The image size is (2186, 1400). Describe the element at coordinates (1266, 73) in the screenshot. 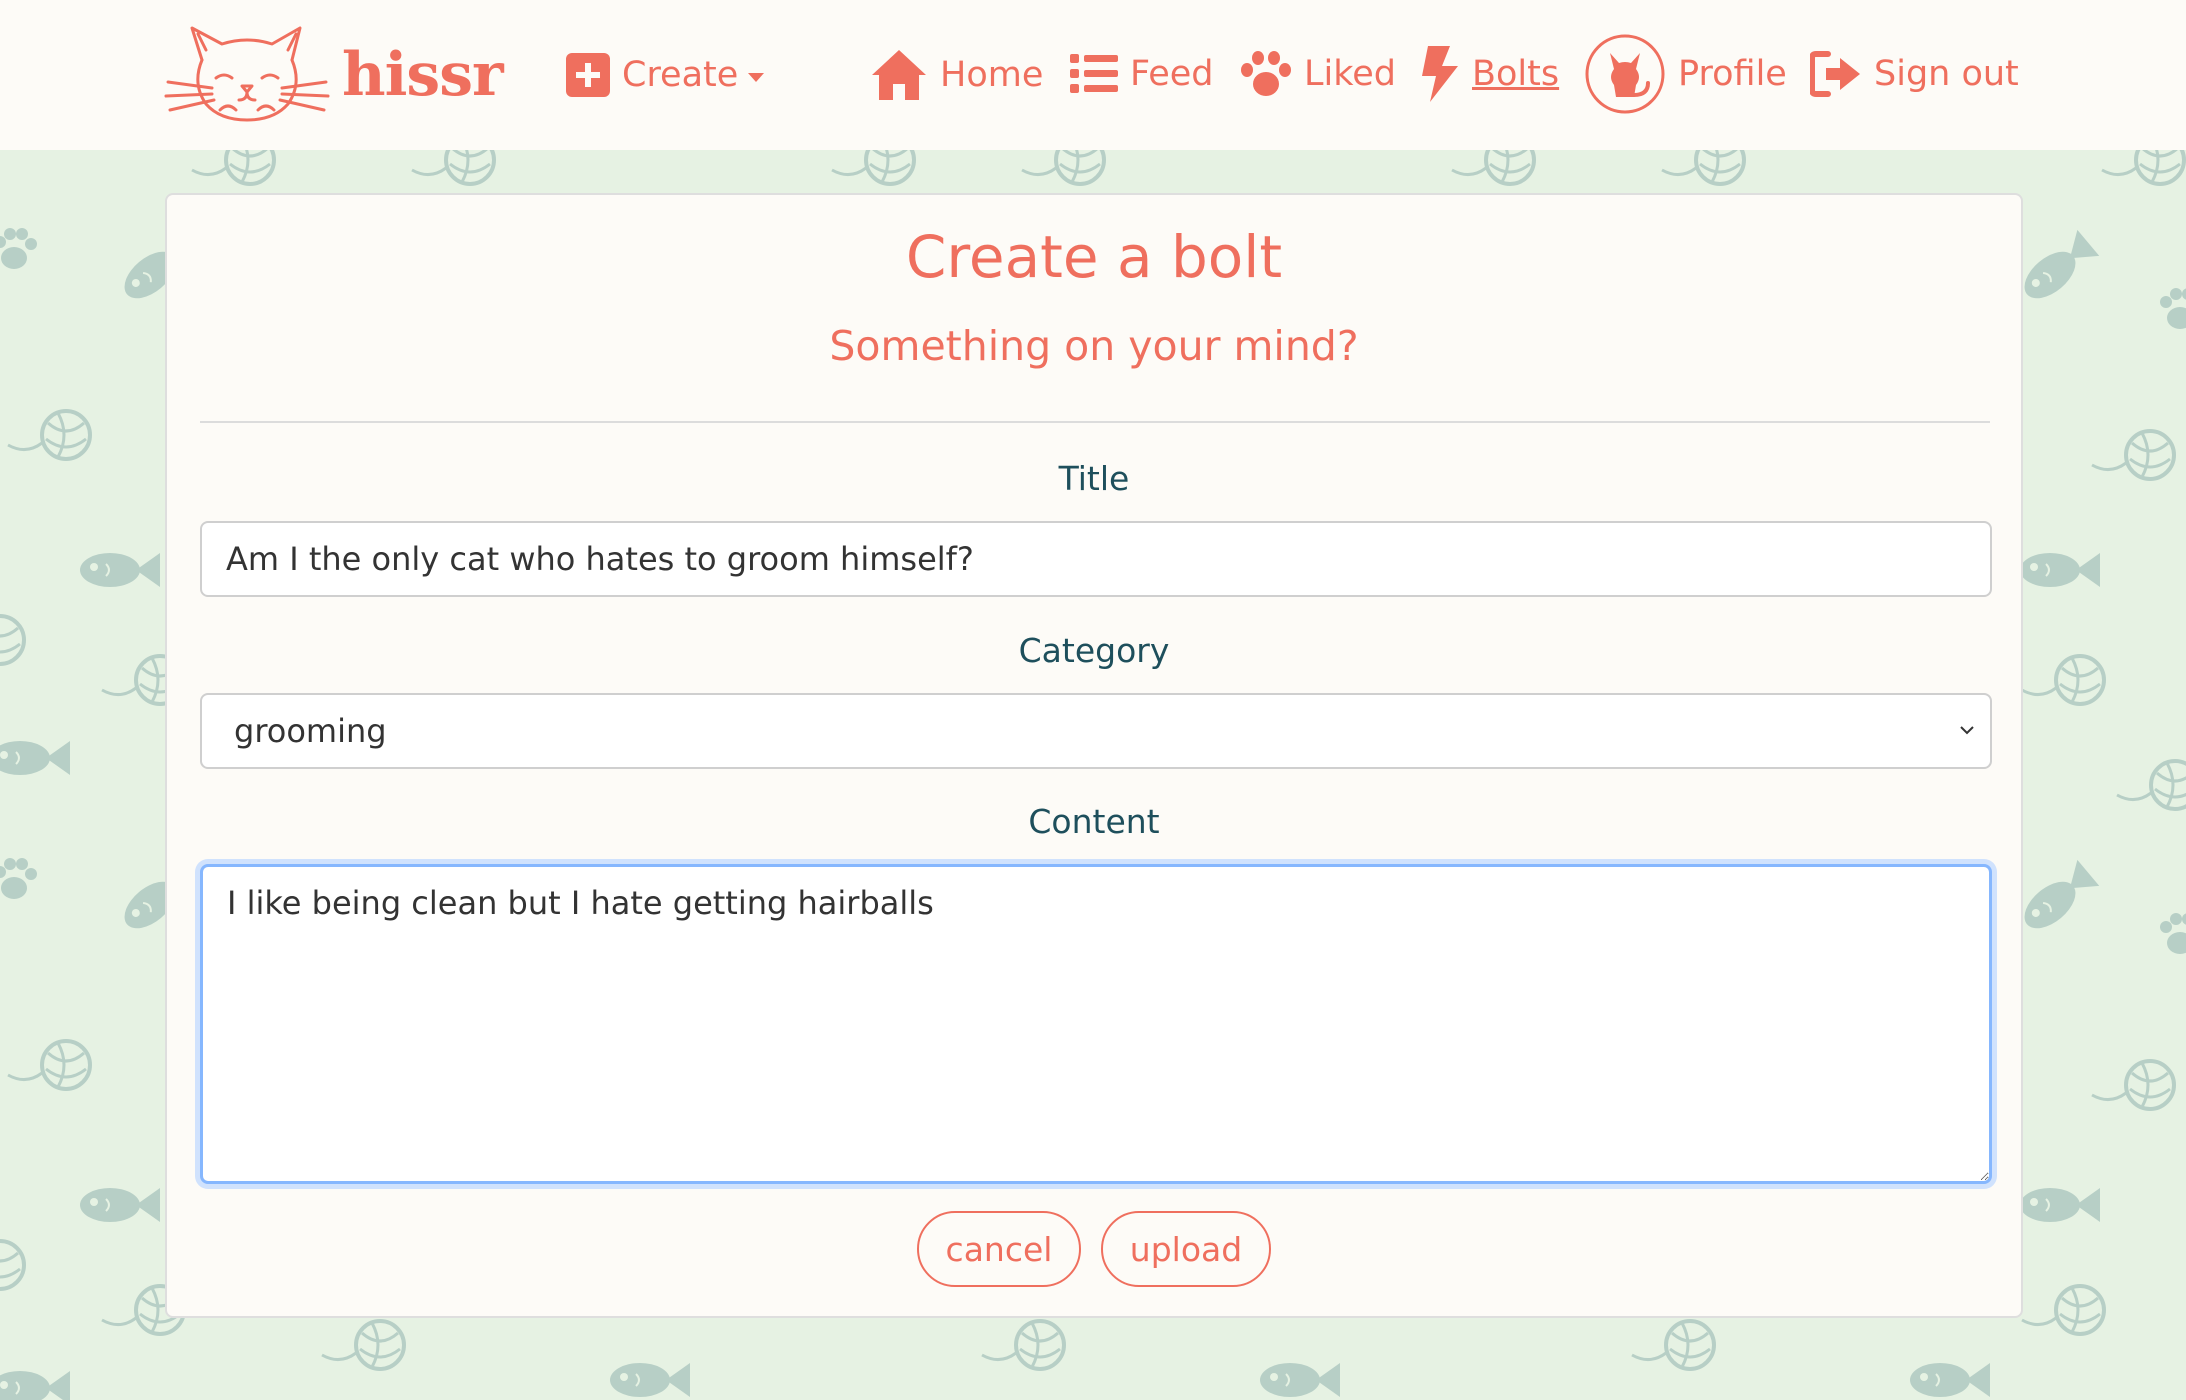

I see `paw-icon` at that location.